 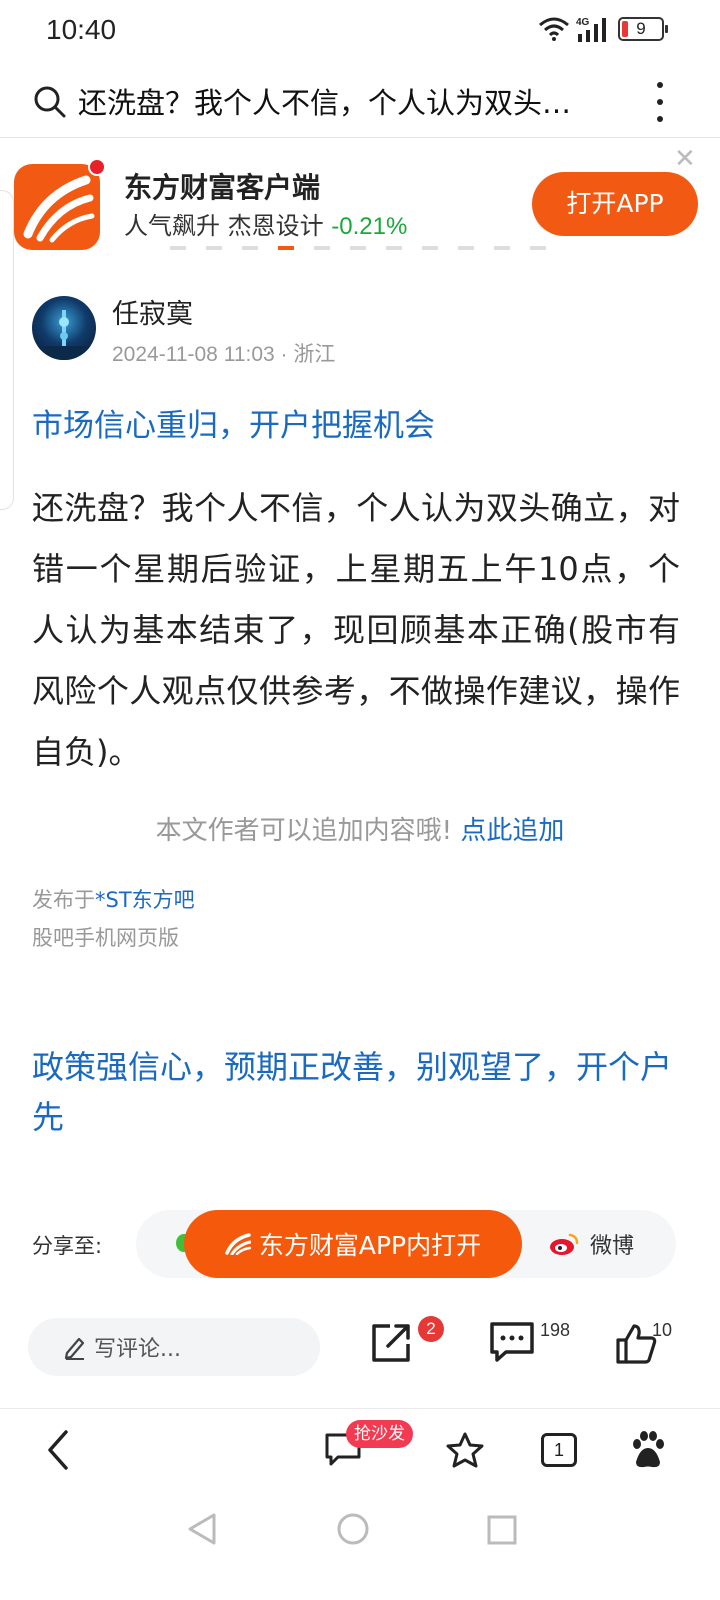 I want to click on app-logo, so click(x=60, y=204).